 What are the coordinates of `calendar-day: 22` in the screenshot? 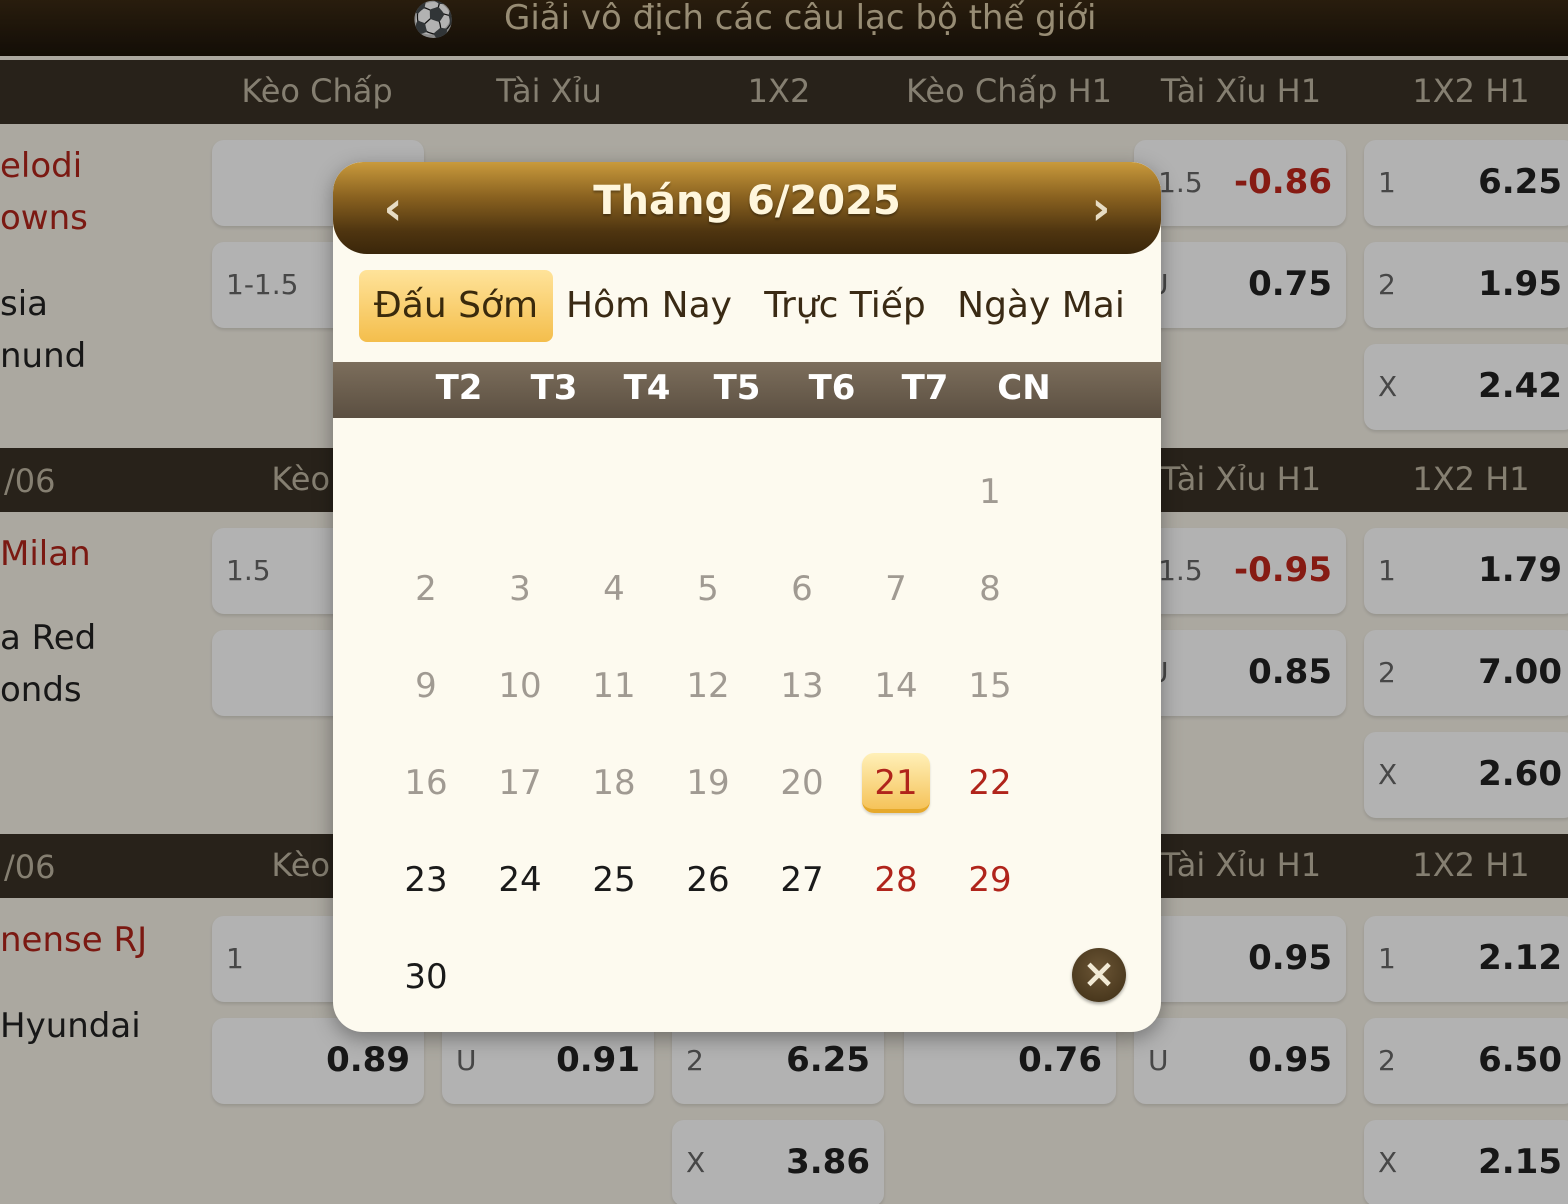 It's located at (990, 783).